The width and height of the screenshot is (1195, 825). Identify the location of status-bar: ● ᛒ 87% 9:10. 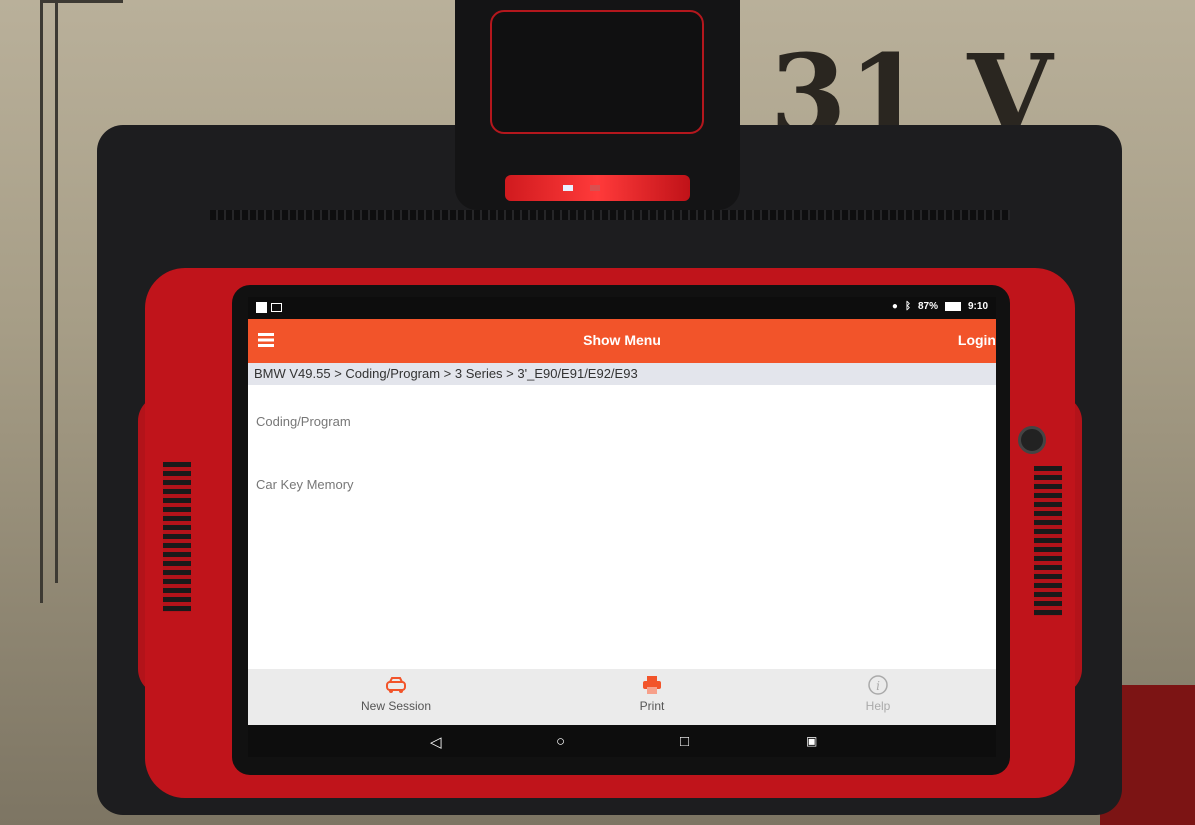
(622, 308).